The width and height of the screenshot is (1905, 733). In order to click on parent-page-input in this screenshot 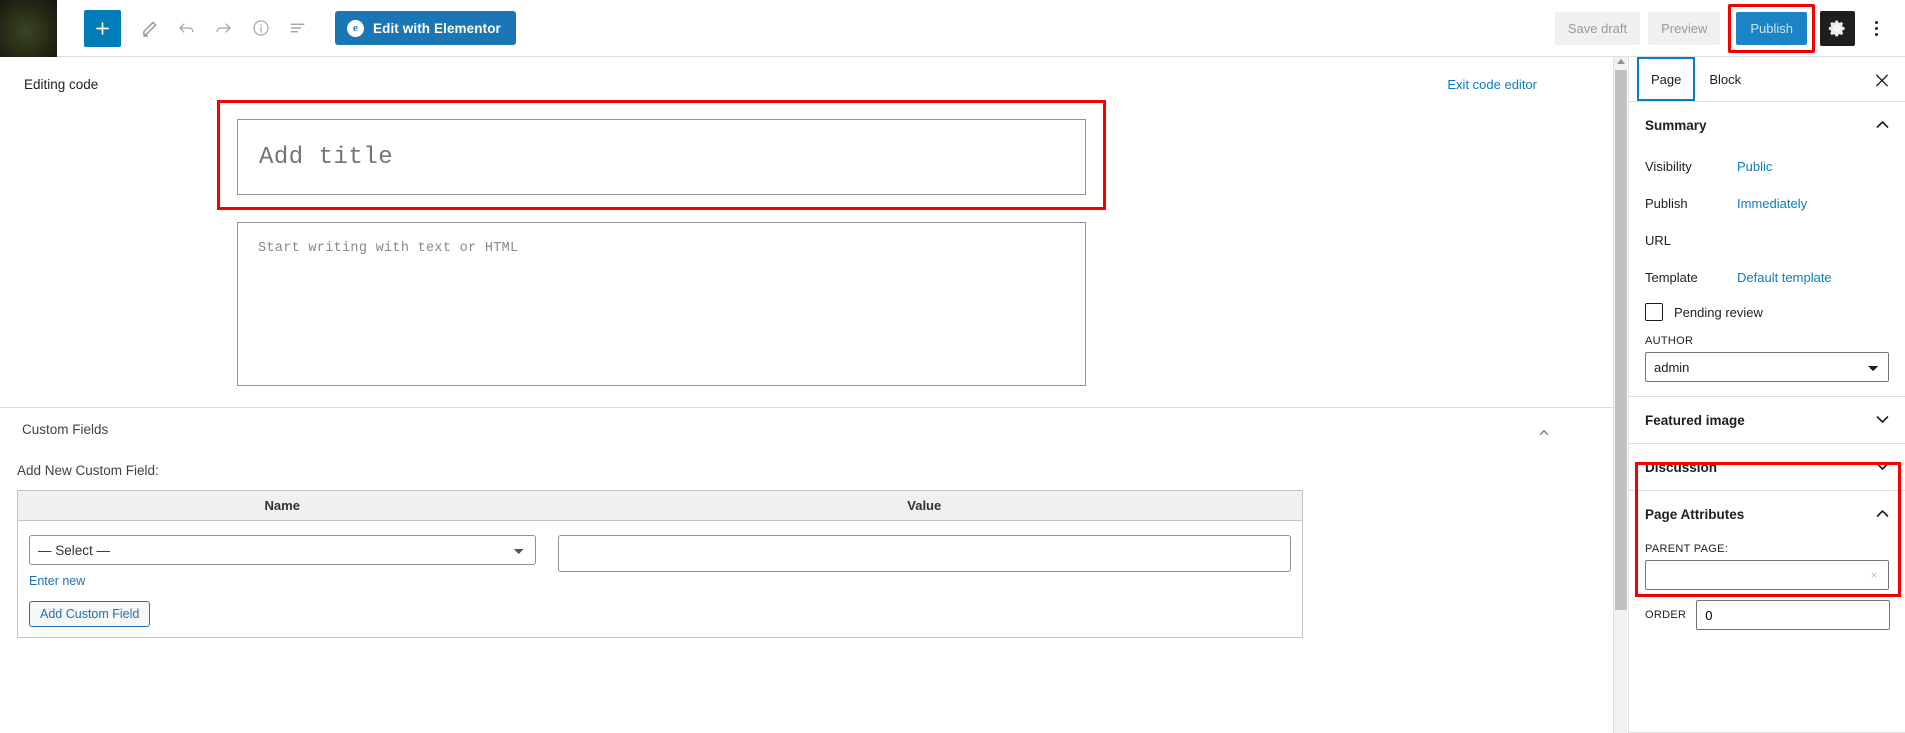, I will do `click(1767, 575)`.